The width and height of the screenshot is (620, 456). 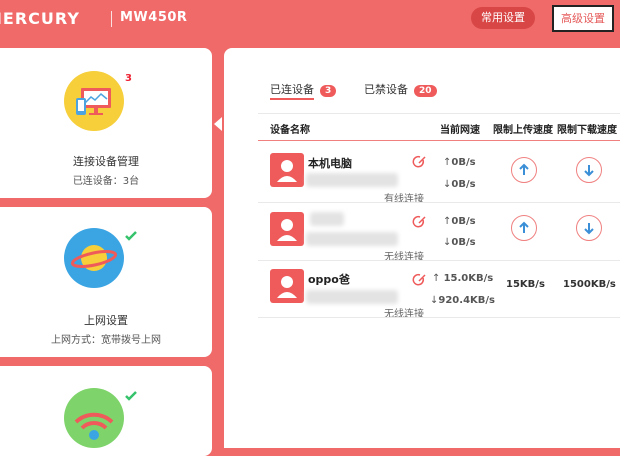 I want to click on advanced-settings-button: 高级设置, so click(x=583, y=18).